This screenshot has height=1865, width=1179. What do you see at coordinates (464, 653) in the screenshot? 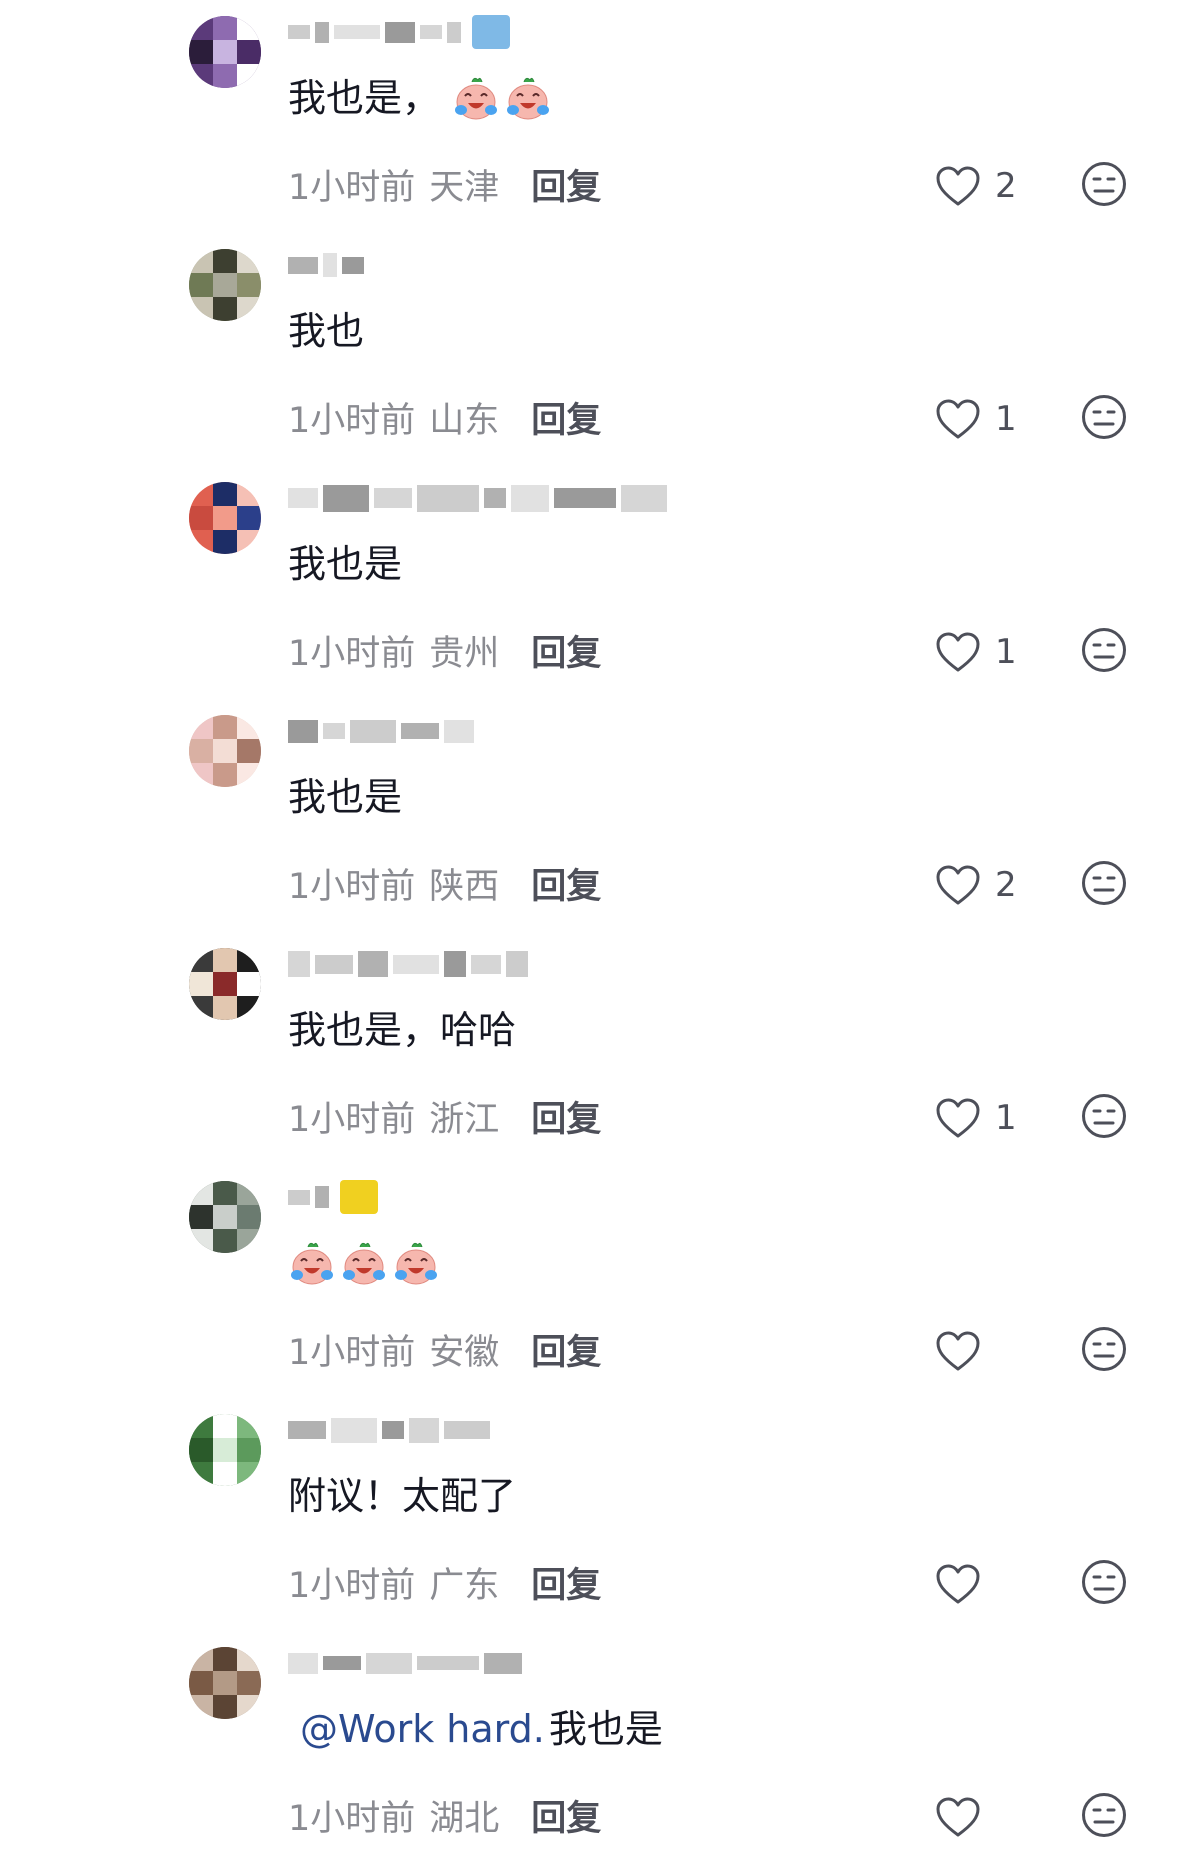
I see `comment-region: 贵州` at bounding box center [464, 653].